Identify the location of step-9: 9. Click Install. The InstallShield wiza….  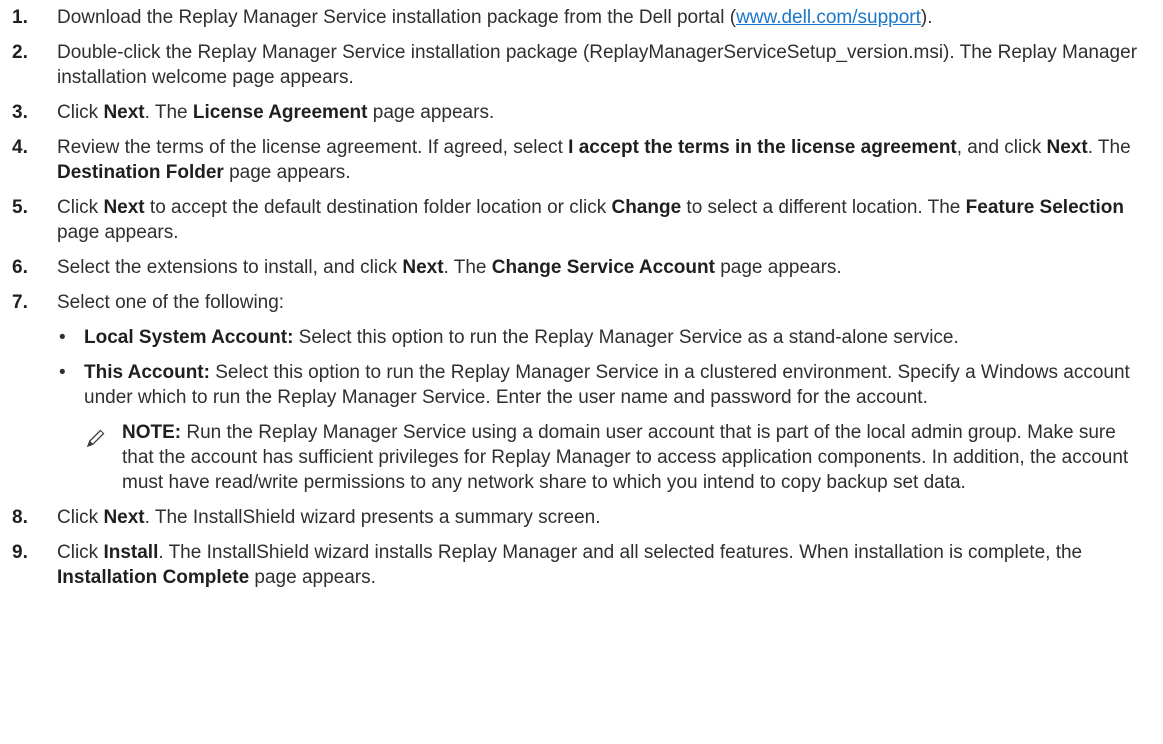
(581, 565).